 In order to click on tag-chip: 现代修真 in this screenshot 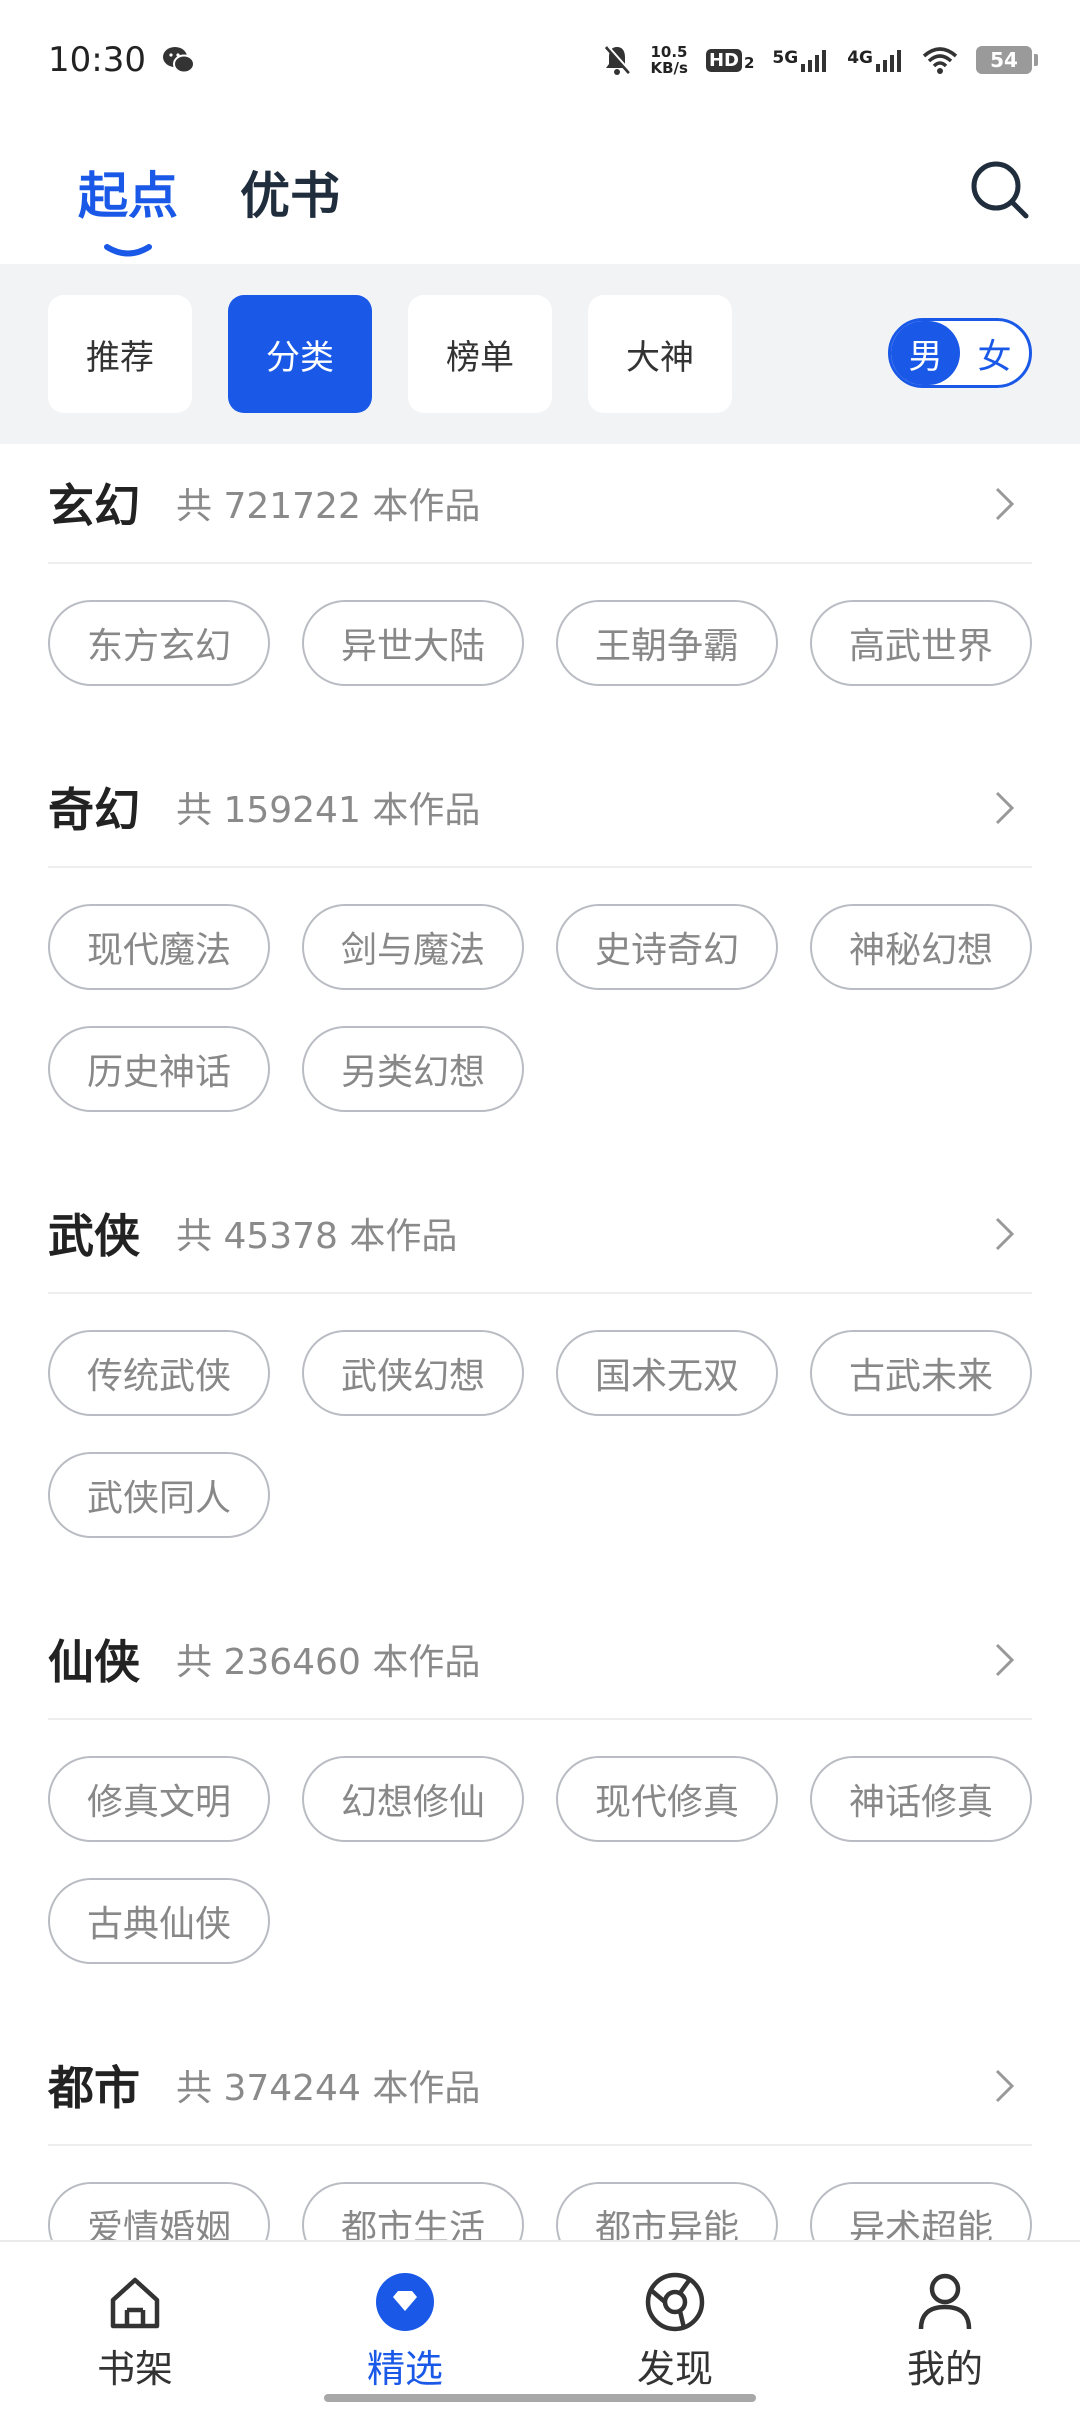, I will do `click(667, 1799)`.